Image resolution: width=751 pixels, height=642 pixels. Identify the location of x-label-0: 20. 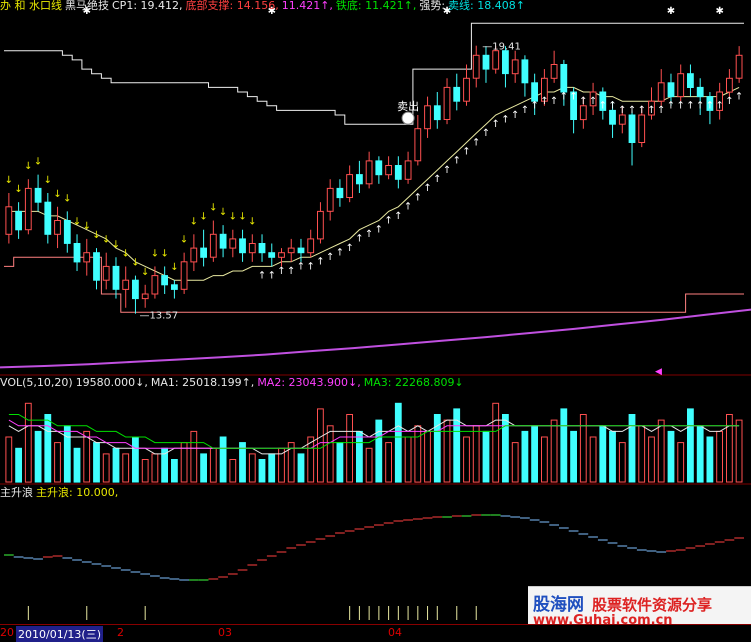
(7, 632).